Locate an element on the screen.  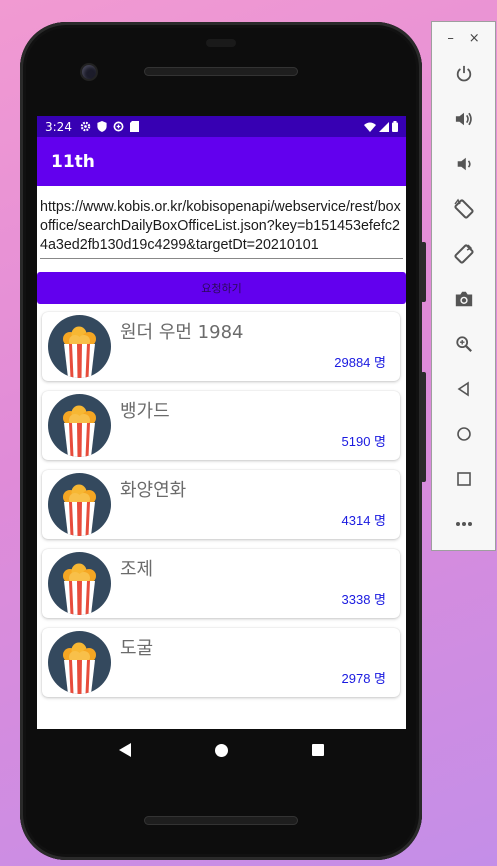
movie-audience: 2978 명 is located at coordinates (364, 678).